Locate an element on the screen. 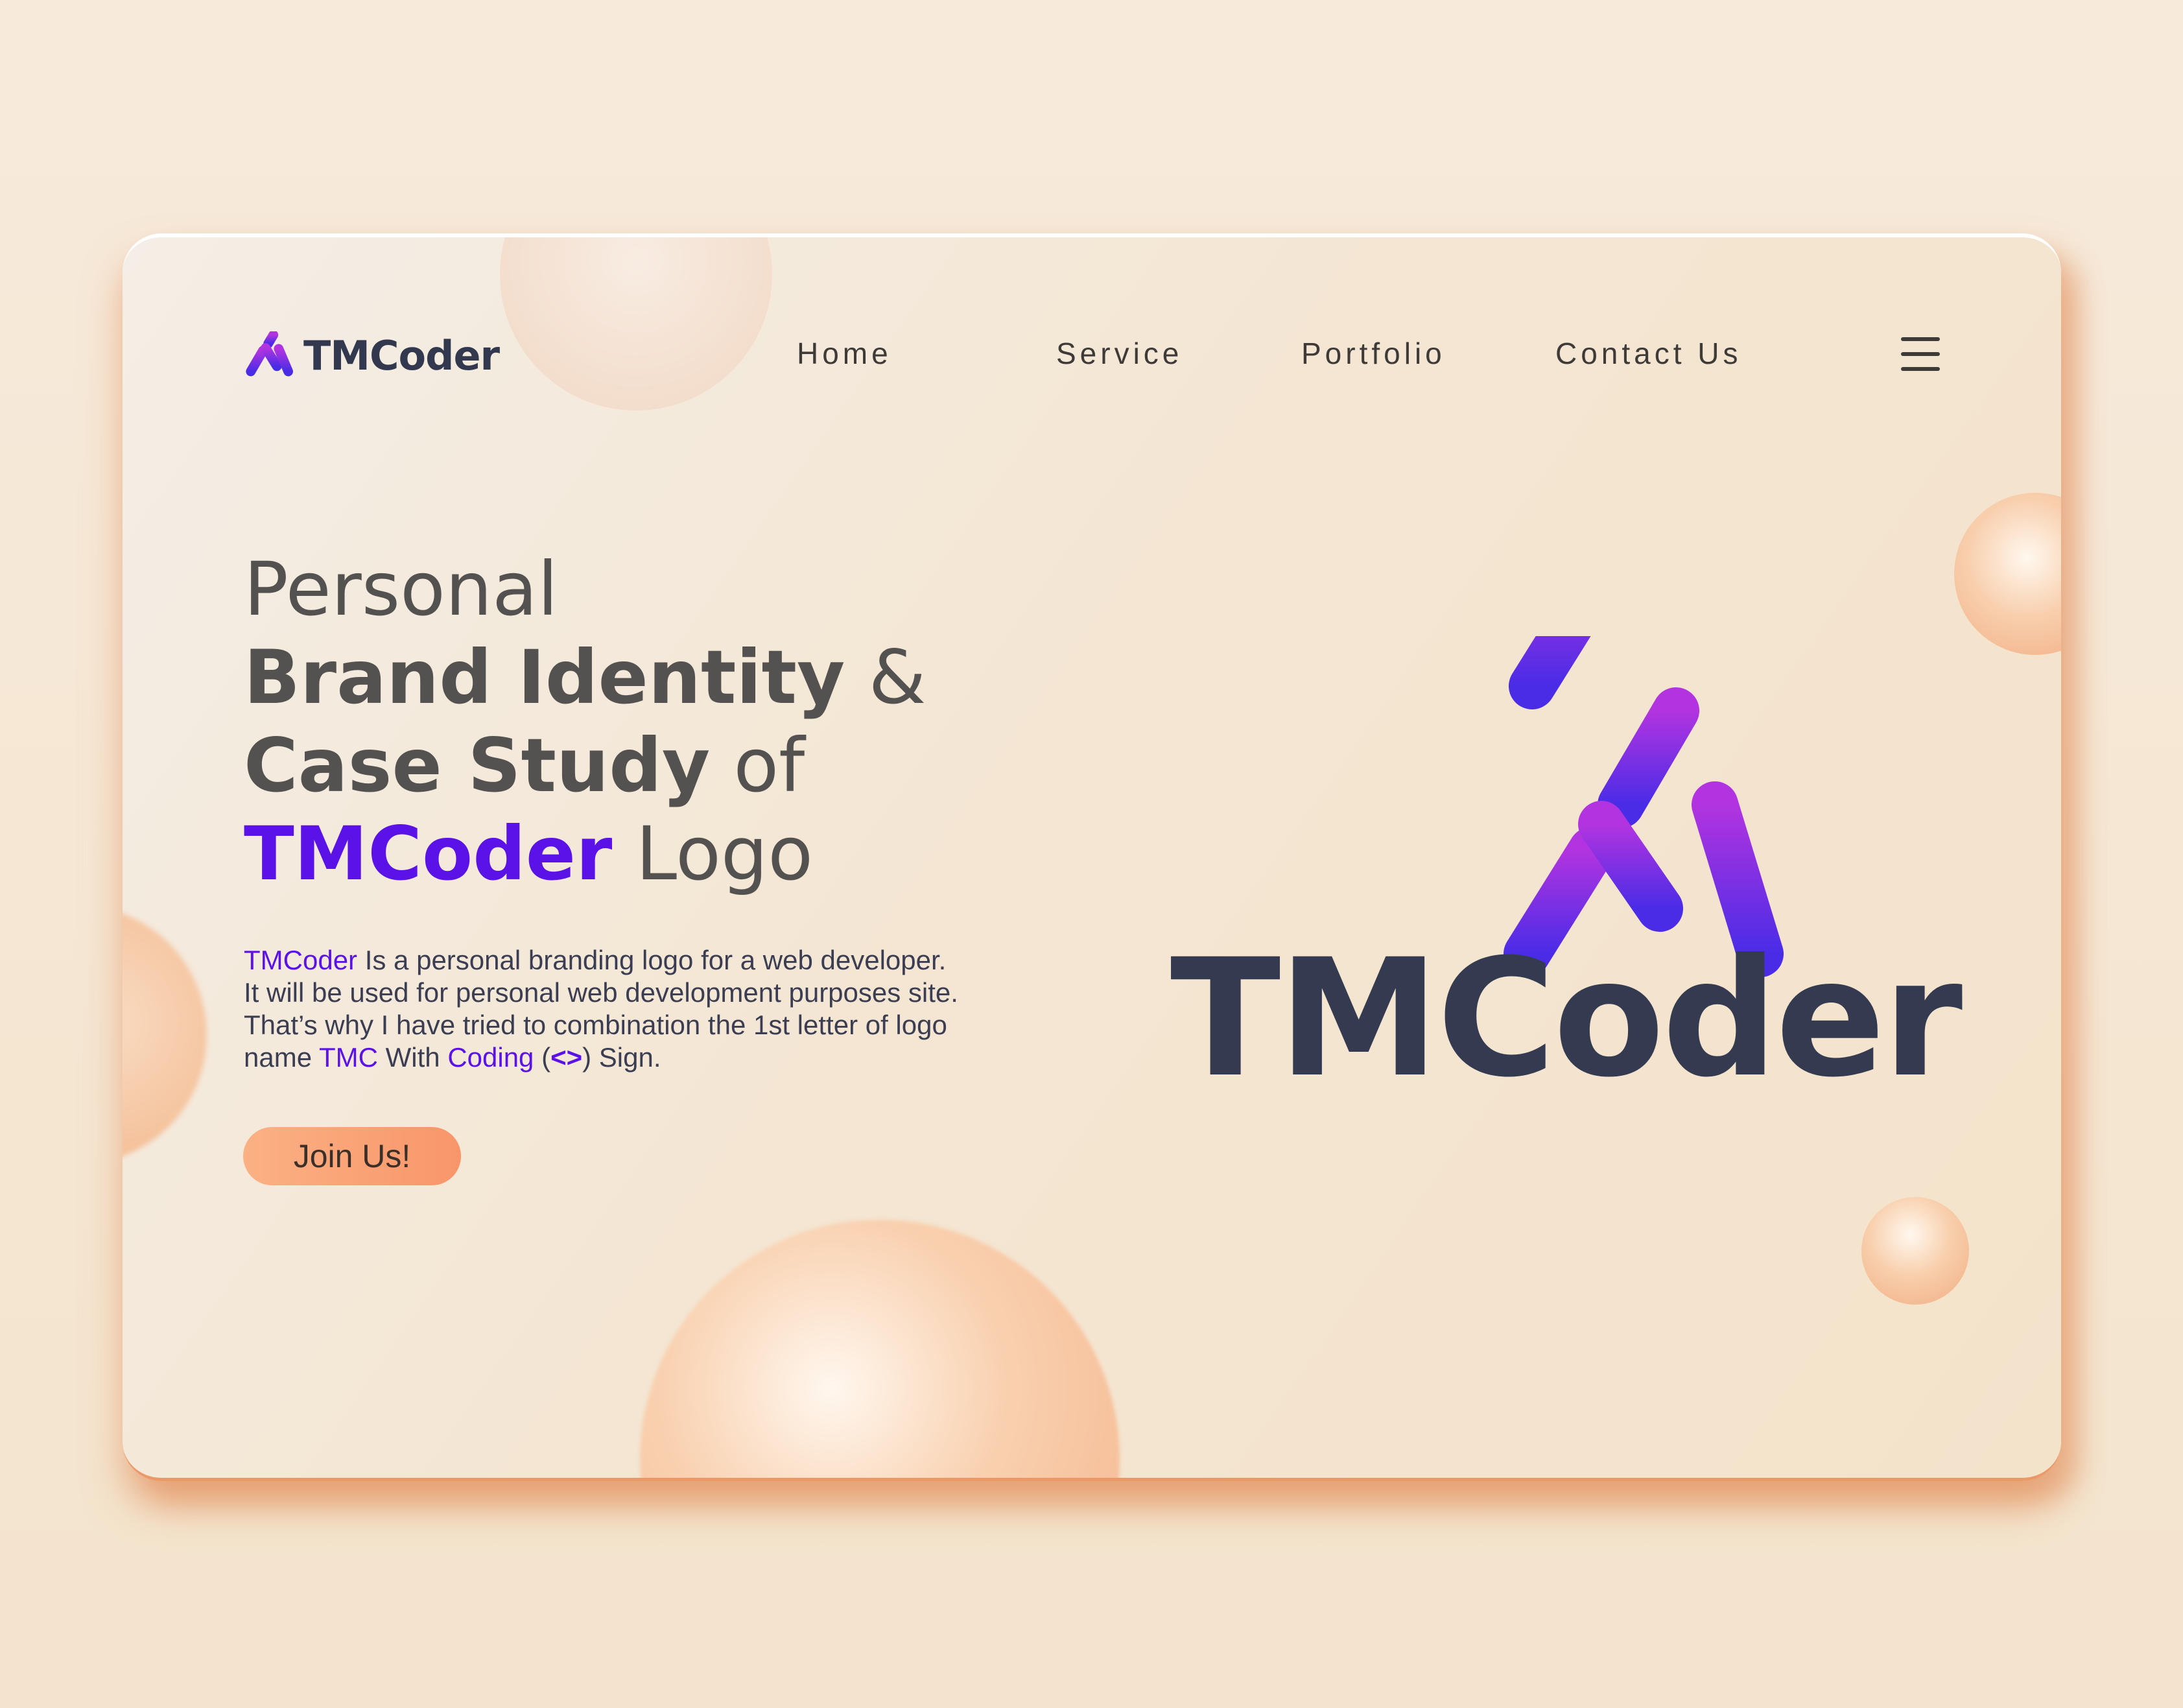  headline-line-4: TMCoder Logo is located at coordinates (528, 854).